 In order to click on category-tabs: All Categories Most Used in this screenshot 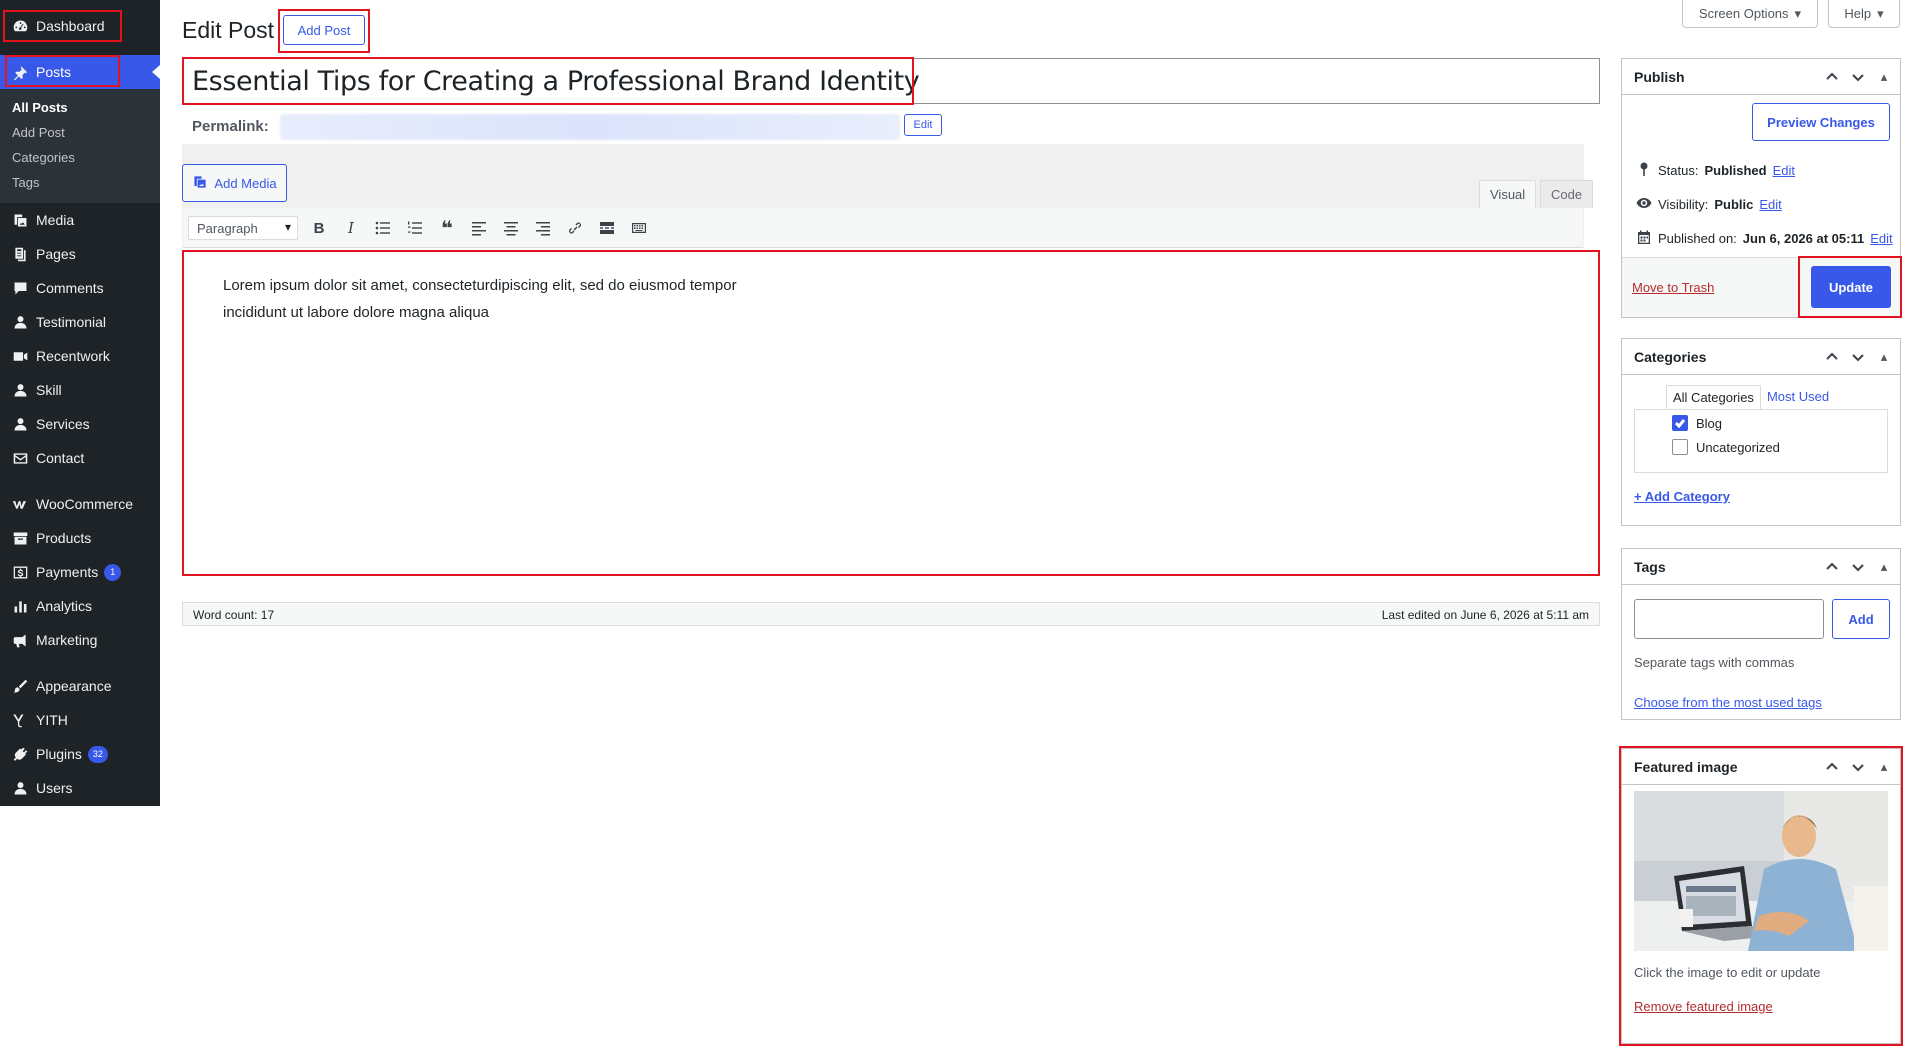, I will do `click(1750, 397)`.